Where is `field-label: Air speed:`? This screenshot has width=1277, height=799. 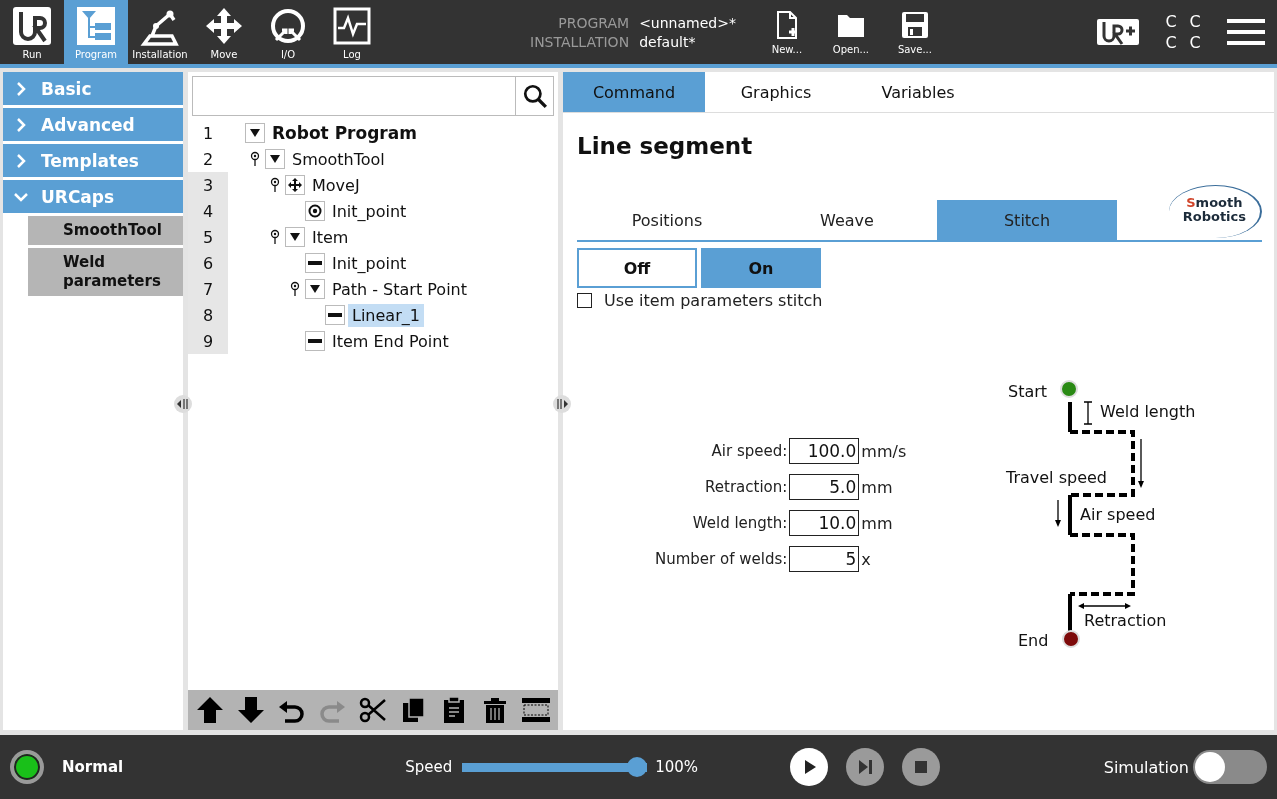
field-label: Air speed: is located at coordinates (749, 451).